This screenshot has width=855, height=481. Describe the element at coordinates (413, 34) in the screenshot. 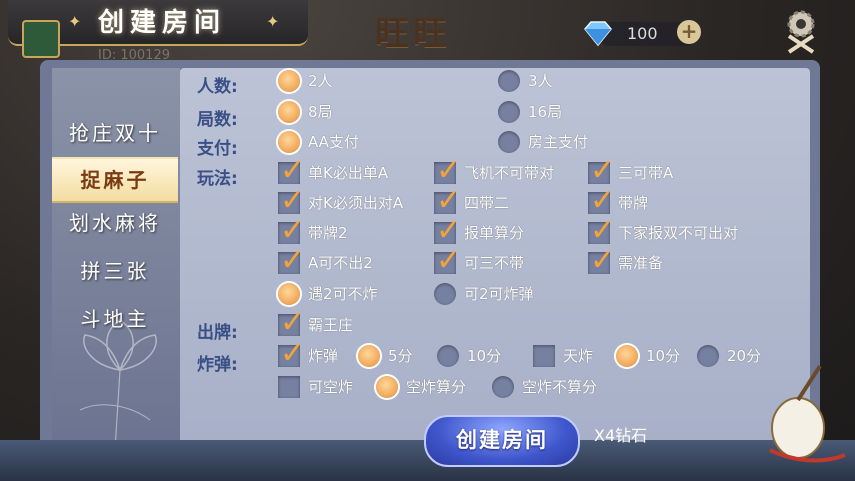

I see `logo-text: 旺旺` at that location.